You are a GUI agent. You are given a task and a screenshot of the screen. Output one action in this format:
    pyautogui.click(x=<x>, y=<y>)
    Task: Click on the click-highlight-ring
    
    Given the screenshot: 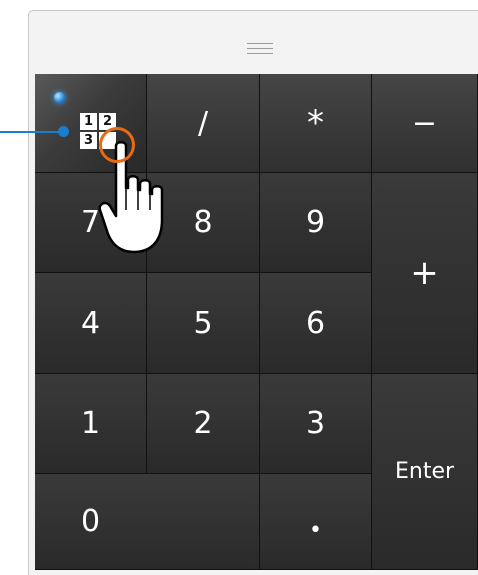 What is the action you would take?
    pyautogui.click(x=117, y=145)
    